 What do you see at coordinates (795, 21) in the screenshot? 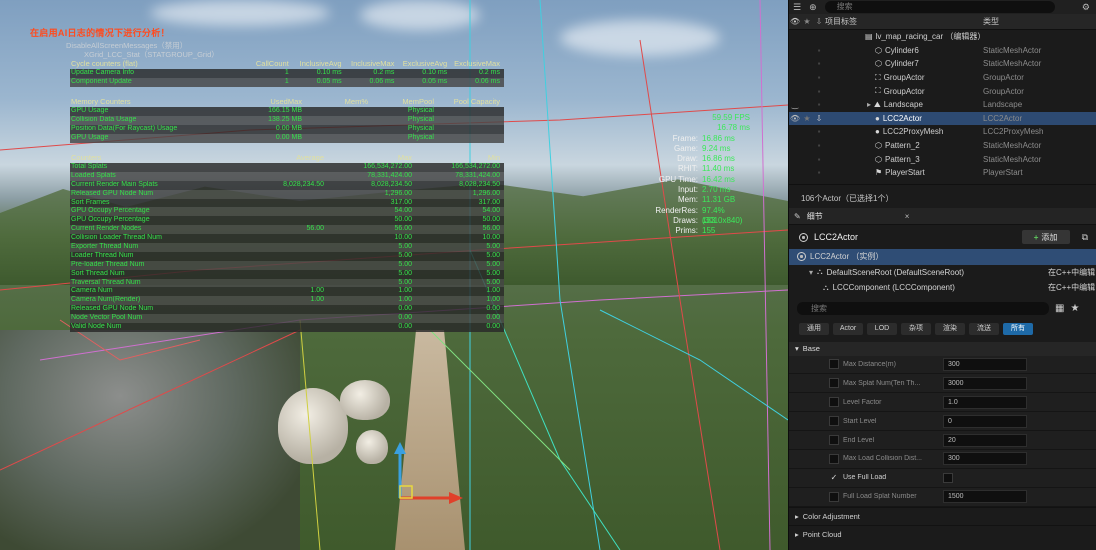
I see `visibility-column-icon: 👁` at bounding box center [795, 21].